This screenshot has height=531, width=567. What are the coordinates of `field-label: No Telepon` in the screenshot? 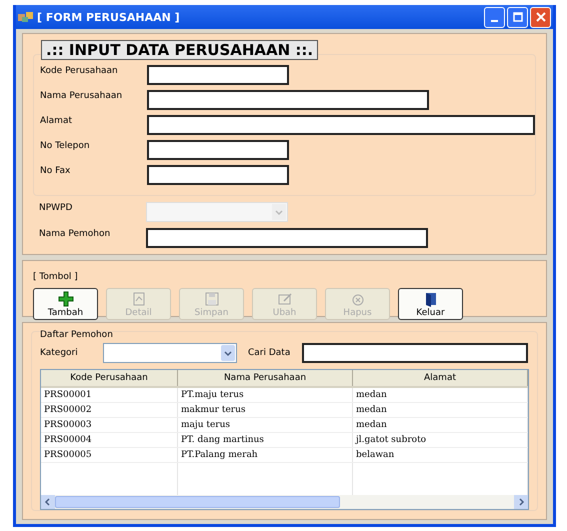 It's located at (65, 145).